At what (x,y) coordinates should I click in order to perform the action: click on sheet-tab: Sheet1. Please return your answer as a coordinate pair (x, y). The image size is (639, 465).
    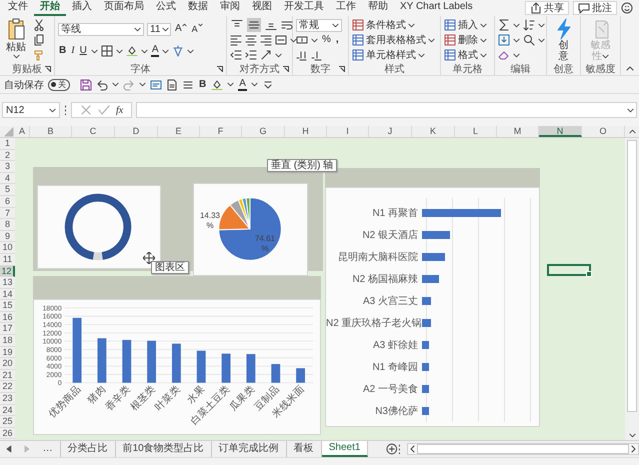
    Looking at the image, I should click on (345, 449).